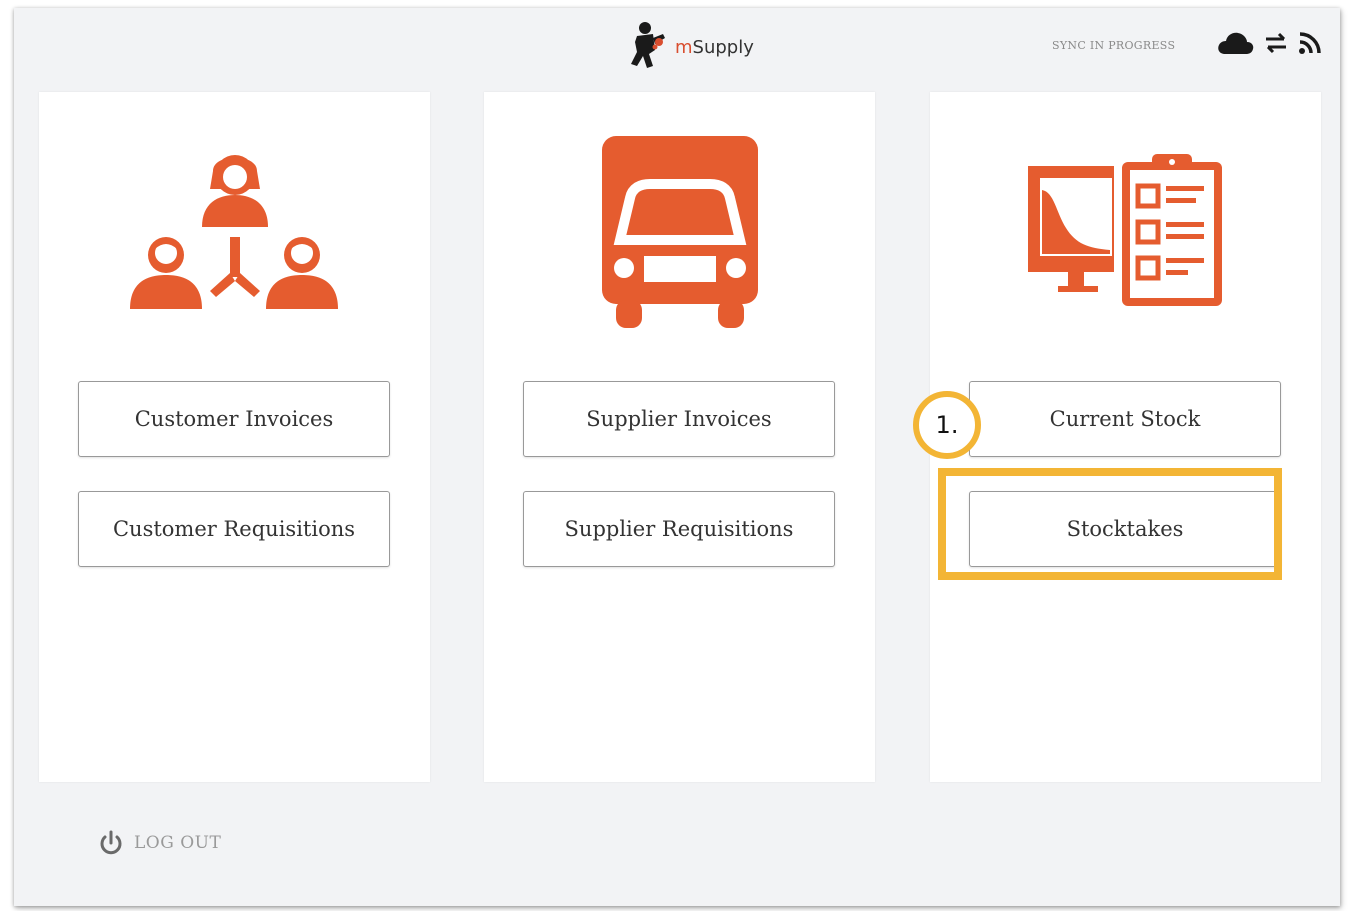 Image resolution: width=1357 pixels, height=911 pixels. What do you see at coordinates (1276, 43) in the screenshot?
I see `sync-arrows-icon` at bounding box center [1276, 43].